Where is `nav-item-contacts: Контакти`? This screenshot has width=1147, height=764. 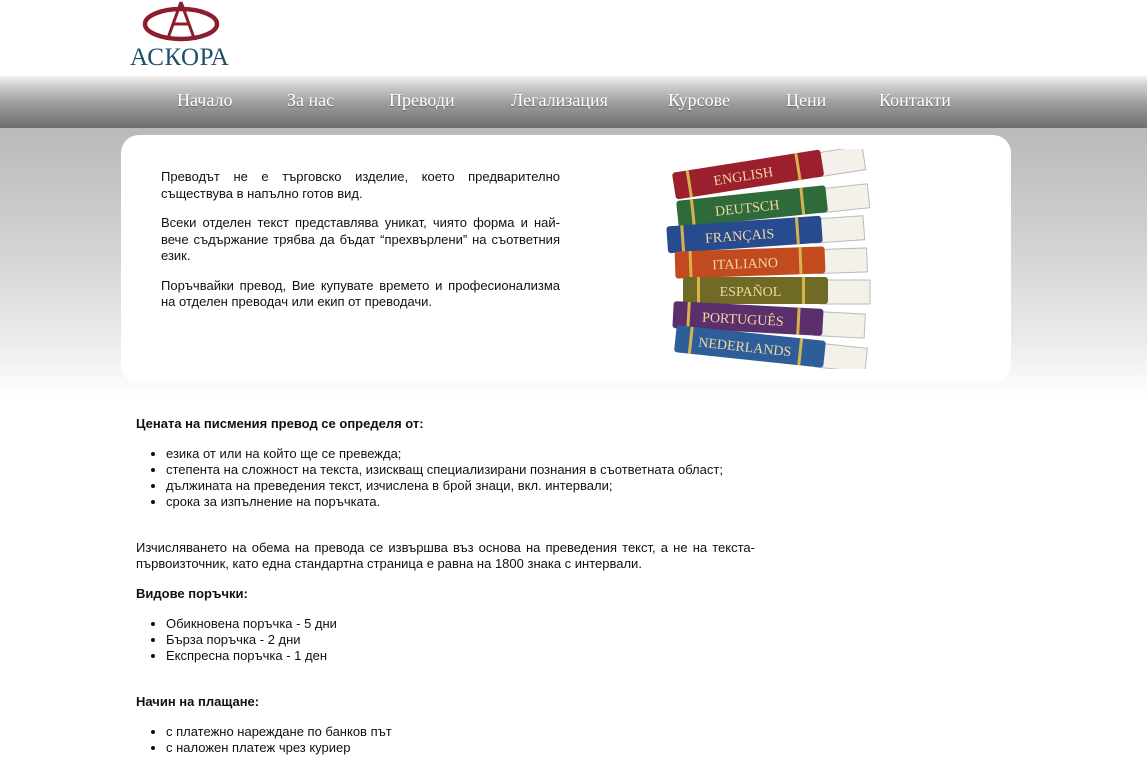 nav-item-contacts: Контакти is located at coordinates (915, 100).